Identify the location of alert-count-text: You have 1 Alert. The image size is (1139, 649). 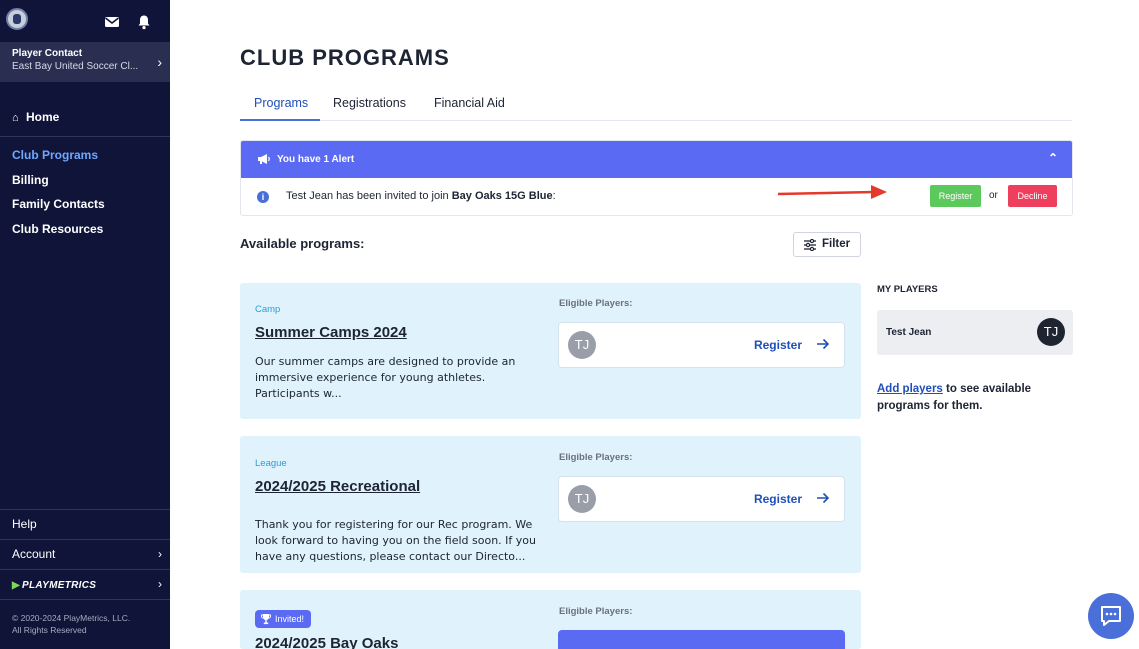
(316, 159).